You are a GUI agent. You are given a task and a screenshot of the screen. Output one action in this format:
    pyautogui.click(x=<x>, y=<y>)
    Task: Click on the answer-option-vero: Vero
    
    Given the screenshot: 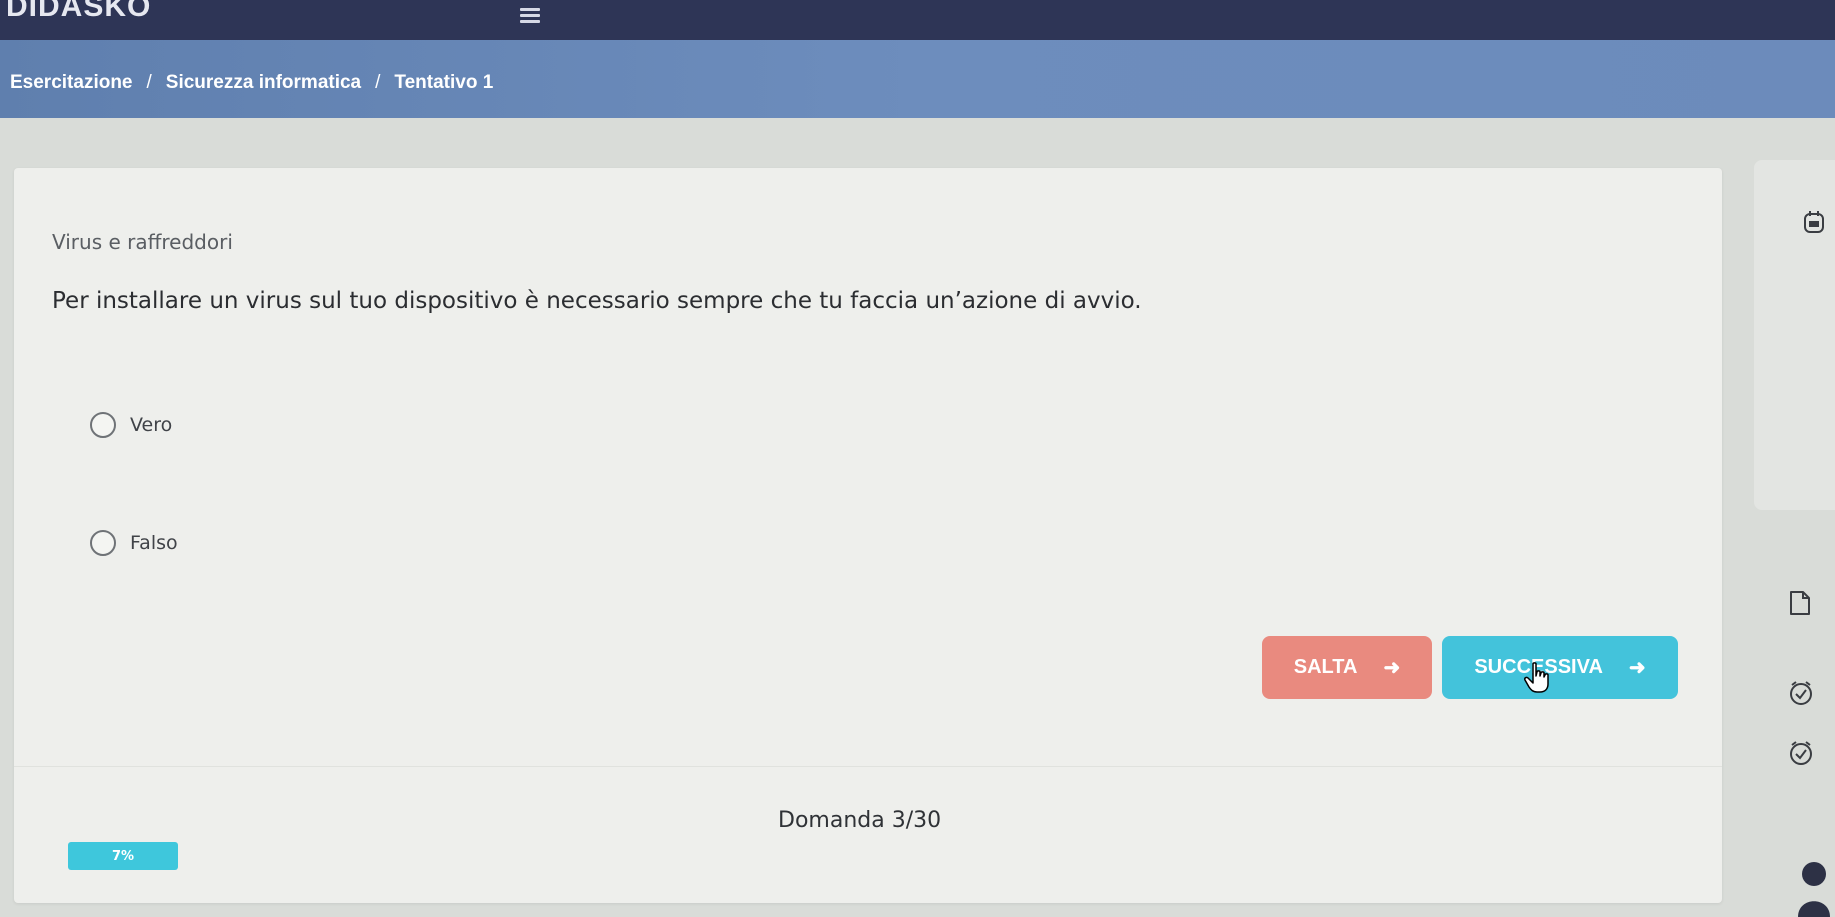 What is the action you would take?
    pyautogui.click(x=131, y=425)
    